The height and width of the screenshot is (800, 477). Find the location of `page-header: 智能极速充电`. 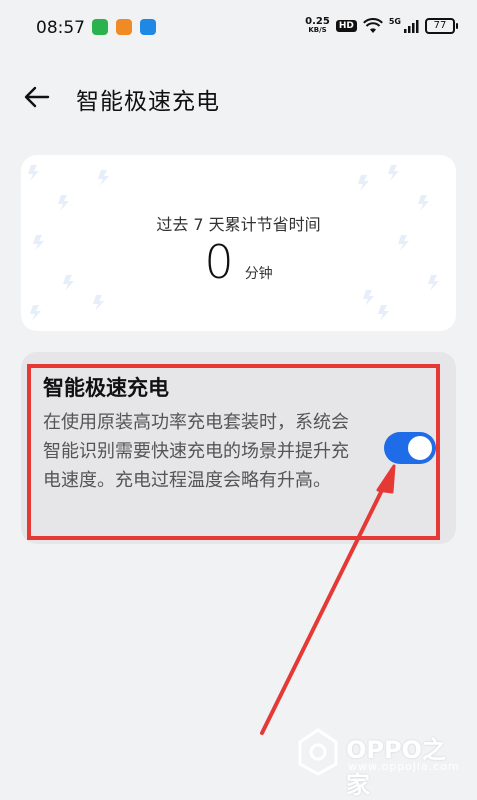

page-header: 智能极速充电 is located at coordinates (238, 96).